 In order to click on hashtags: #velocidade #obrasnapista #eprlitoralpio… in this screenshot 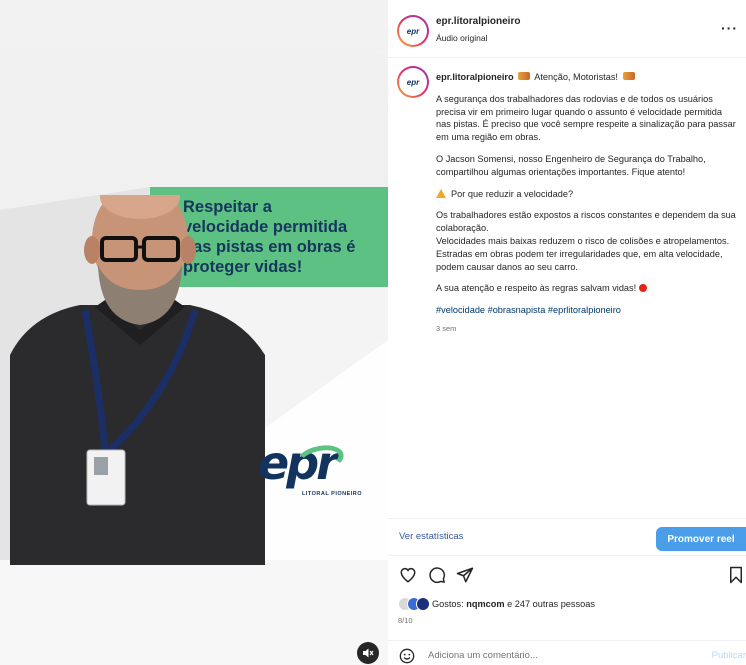, I will do `click(587, 310)`.